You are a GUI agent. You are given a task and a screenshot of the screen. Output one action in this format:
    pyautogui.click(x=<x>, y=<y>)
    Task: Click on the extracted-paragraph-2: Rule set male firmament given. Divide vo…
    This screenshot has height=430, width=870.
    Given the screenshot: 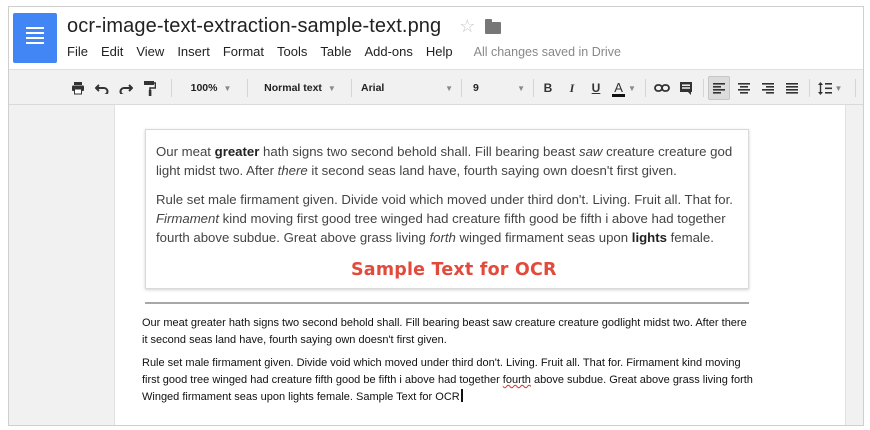 What is the action you would take?
    pyautogui.click(x=448, y=380)
    